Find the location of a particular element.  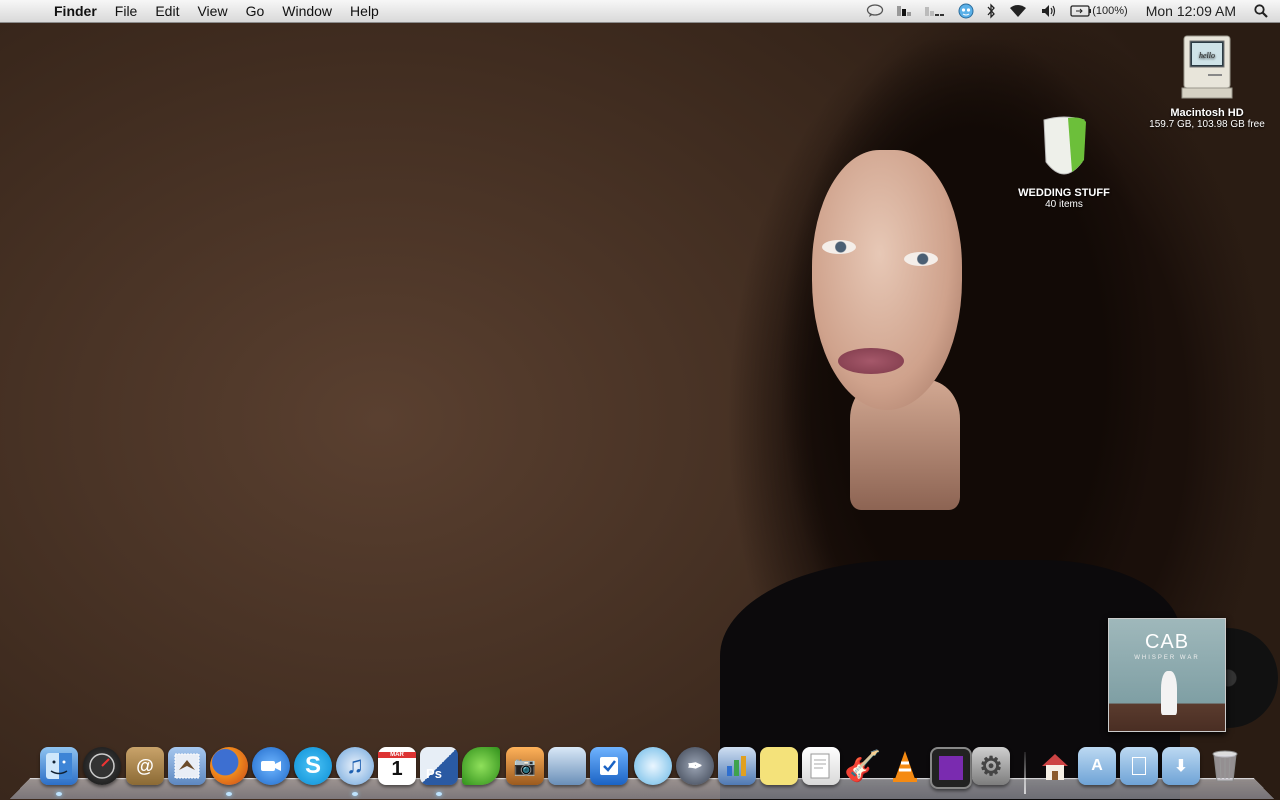

dock-keynote is located at coordinates (737, 766).